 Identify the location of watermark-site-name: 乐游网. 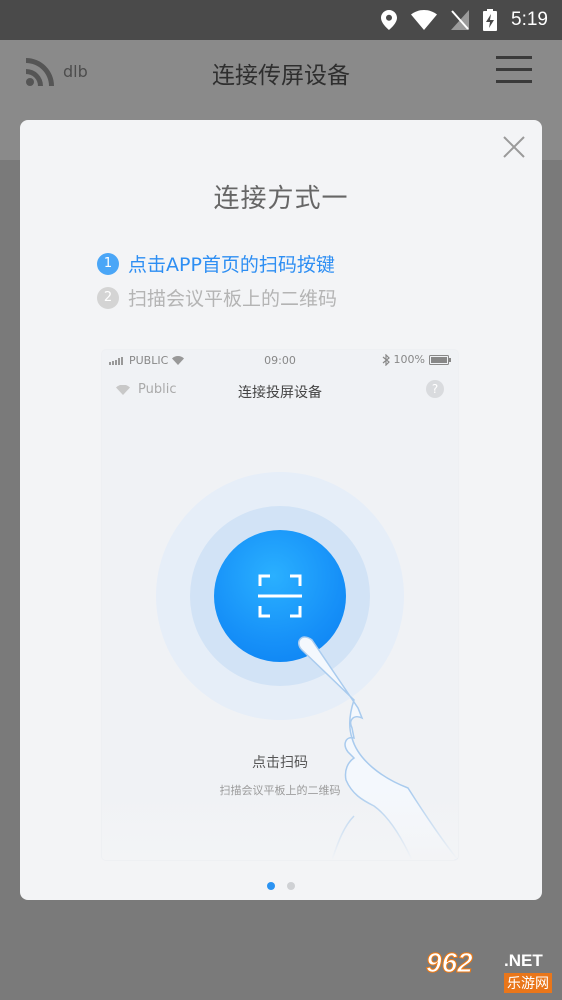
(528, 983).